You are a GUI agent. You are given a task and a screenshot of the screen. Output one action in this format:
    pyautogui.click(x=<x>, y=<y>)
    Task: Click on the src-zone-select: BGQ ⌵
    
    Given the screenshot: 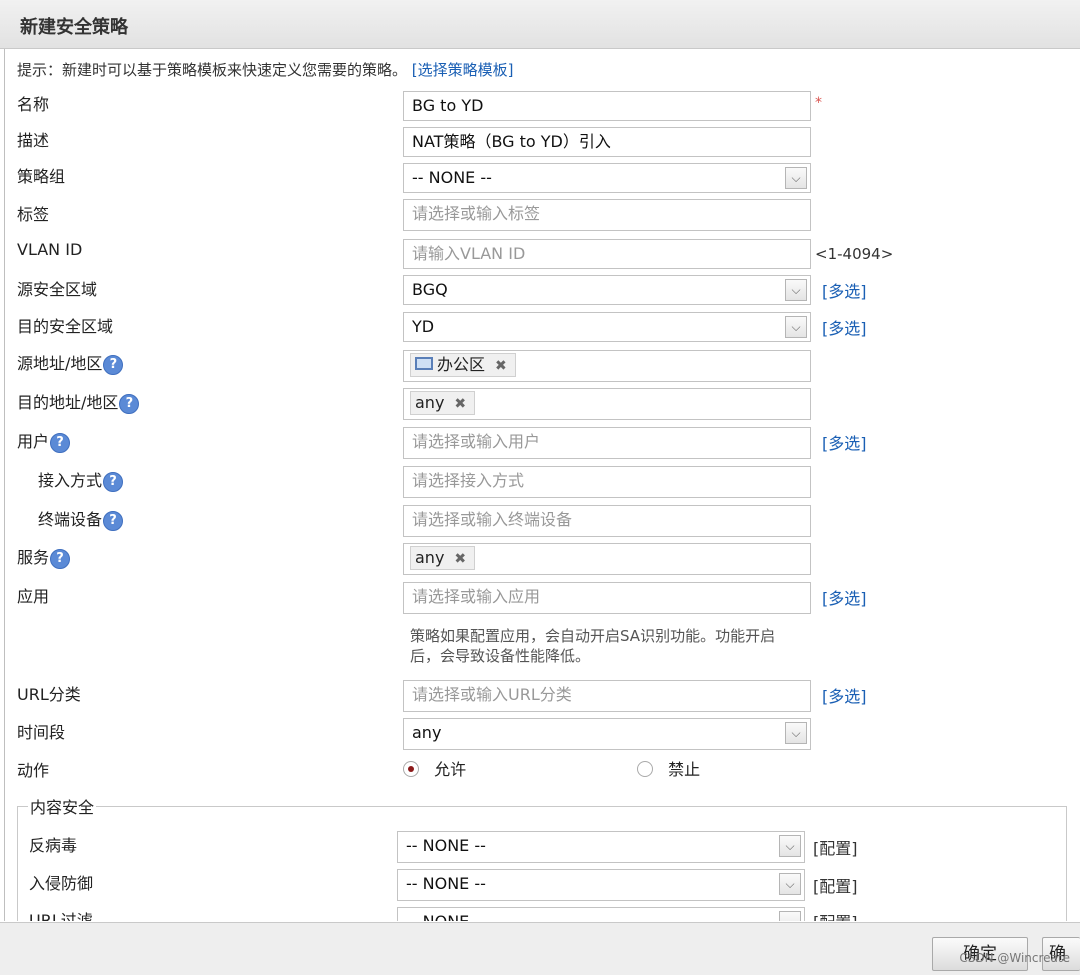 What is the action you would take?
    pyautogui.click(x=607, y=290)
    